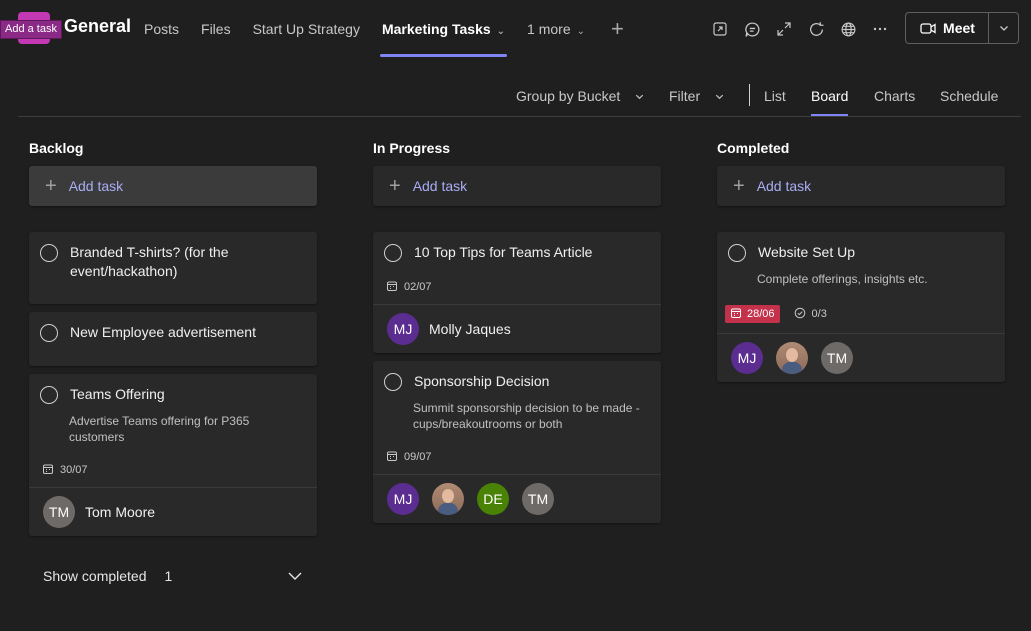 This screenshot has height=631, width=1031. What do you see at coordinates (880, 29) in the screenshot?
I see `more-options-icon` at bounding box center [880, 29].